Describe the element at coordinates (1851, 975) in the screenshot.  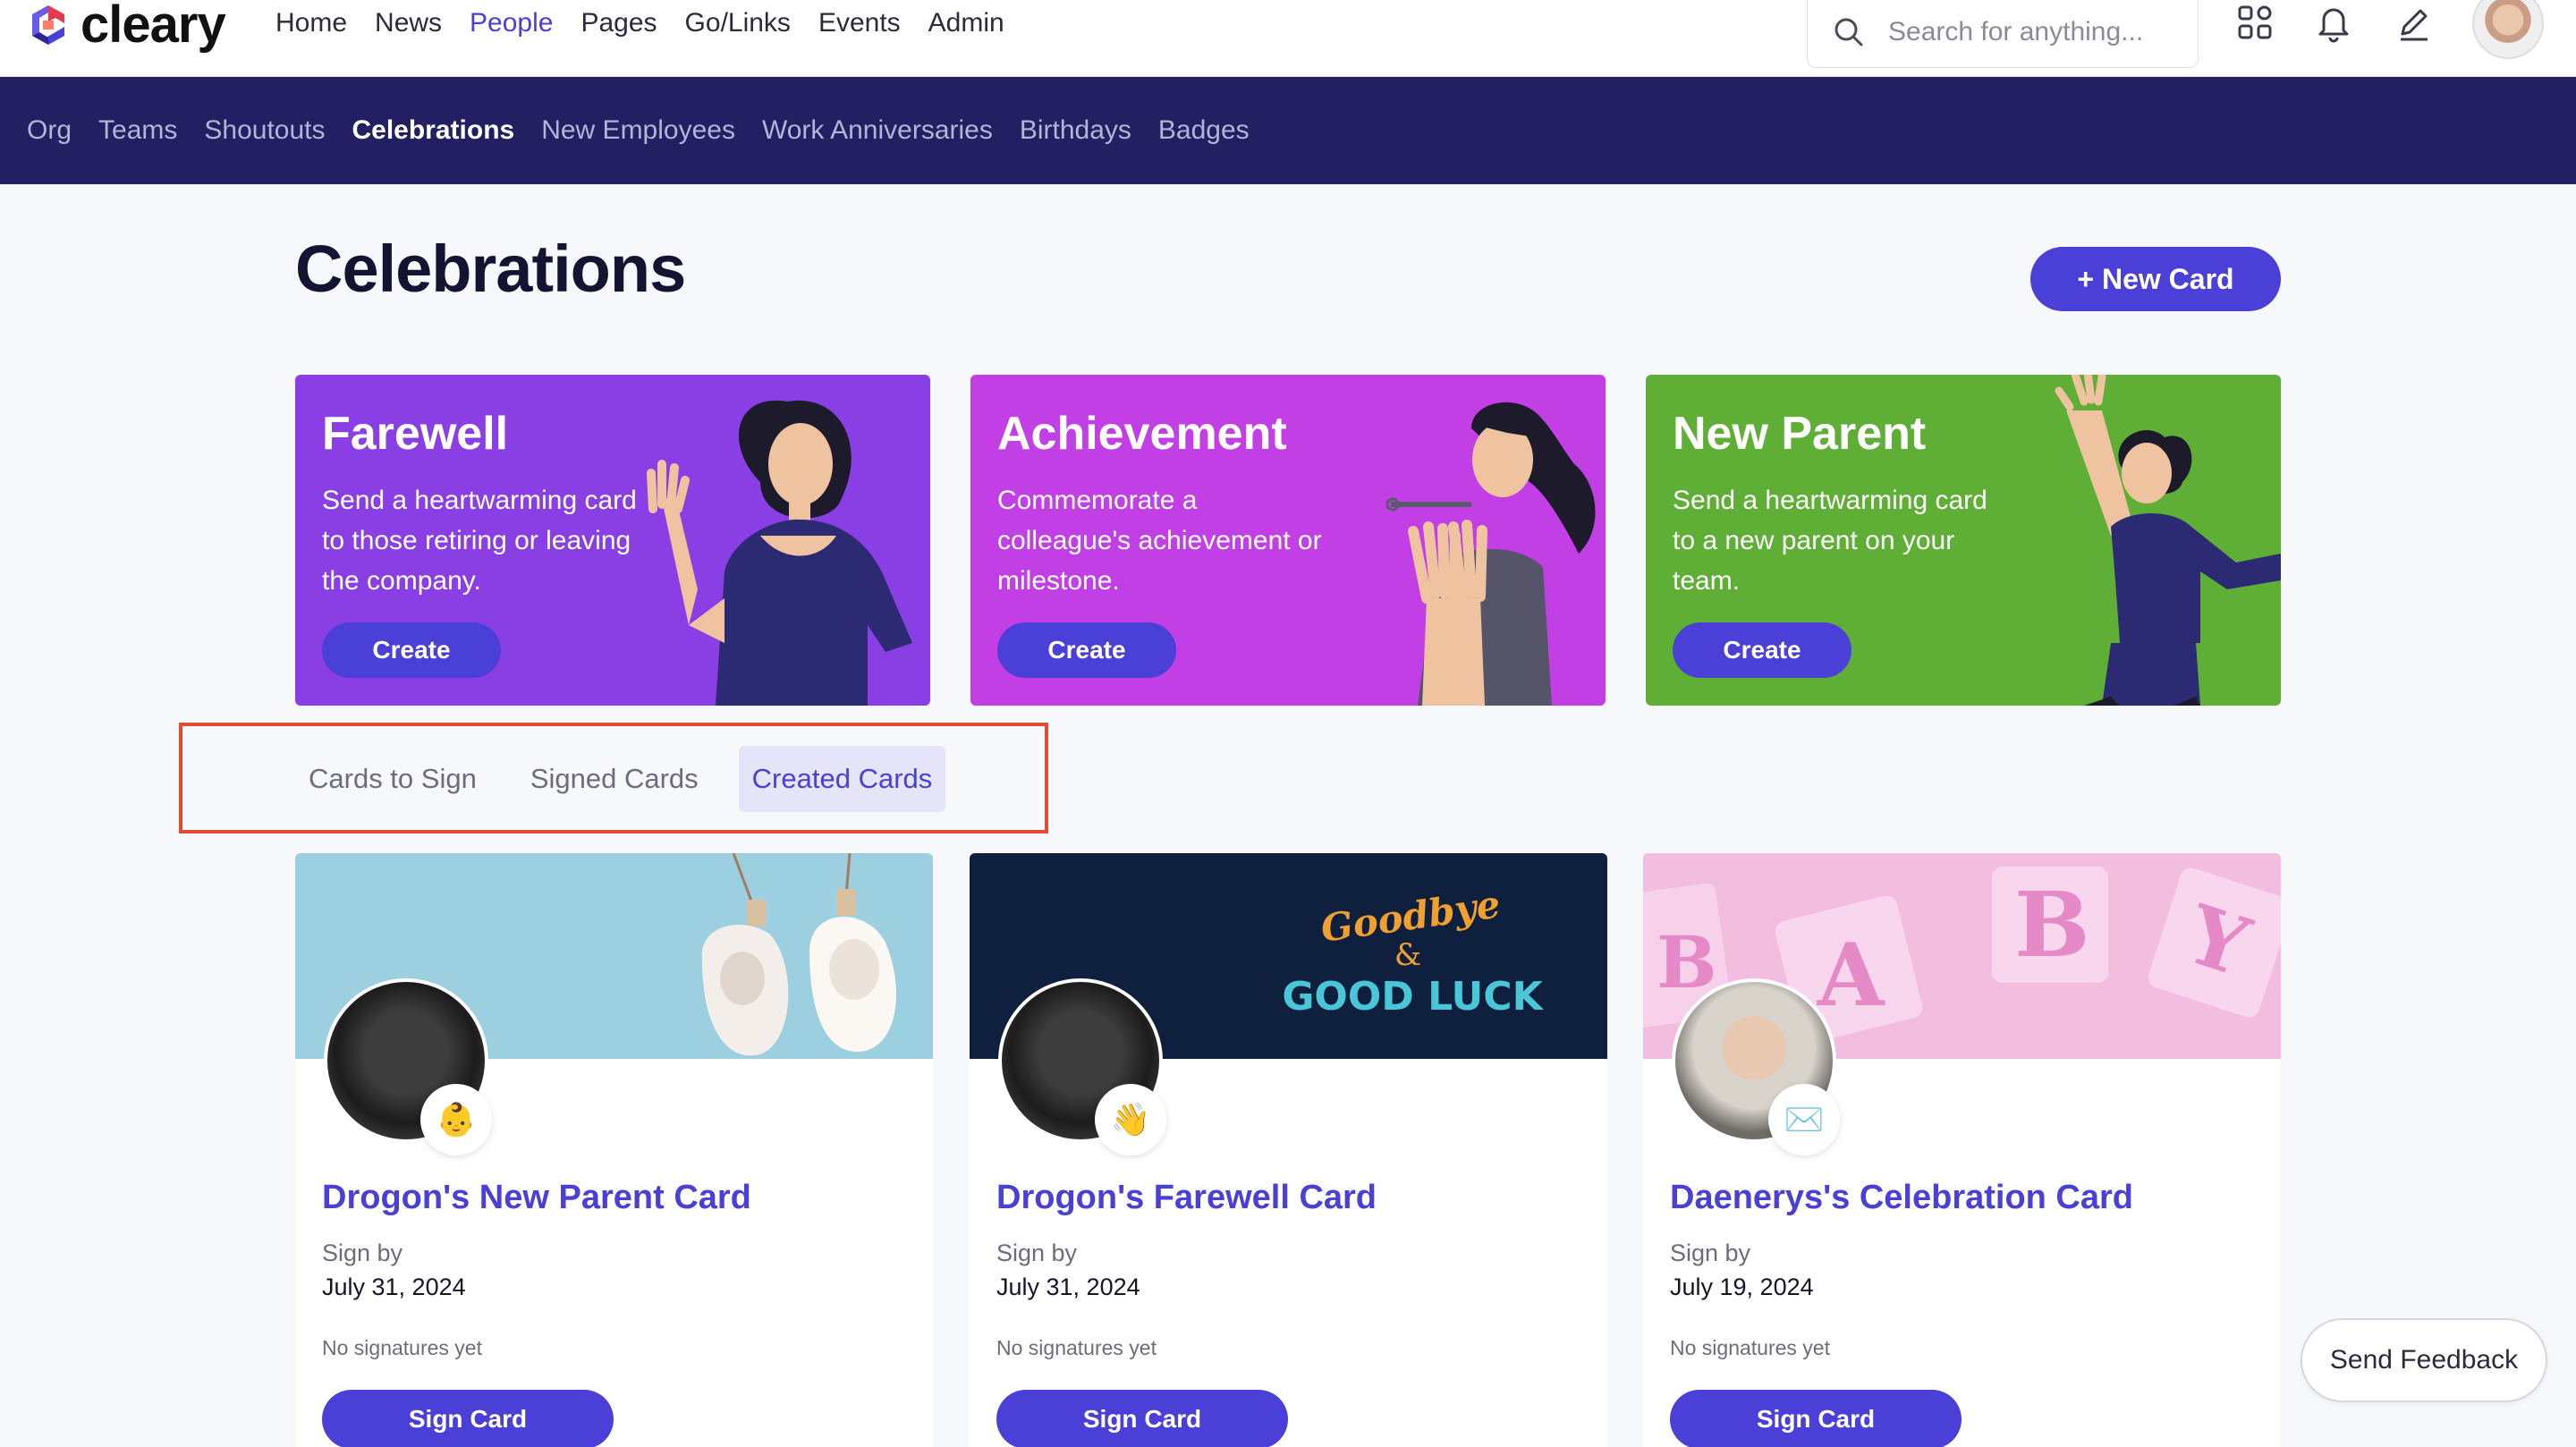
I see `block-letter-a: A` at that location.